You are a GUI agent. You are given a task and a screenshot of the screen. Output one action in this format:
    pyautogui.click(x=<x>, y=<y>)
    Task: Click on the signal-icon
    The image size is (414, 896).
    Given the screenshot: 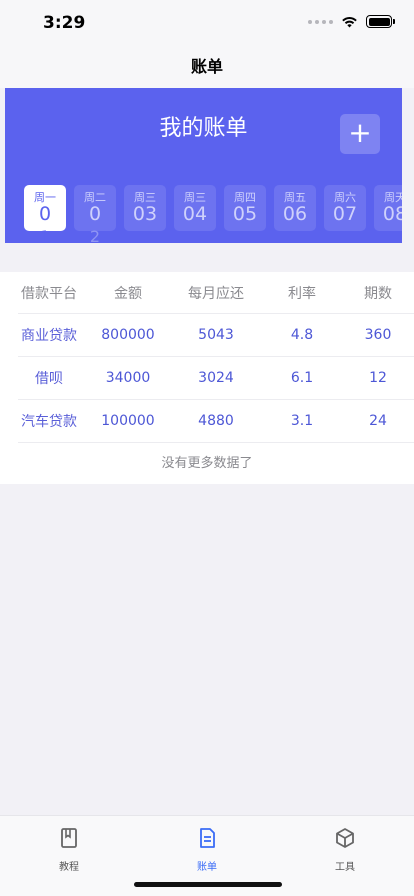 What is the action you would take?
    pyautogui.click(x=320, y=21)
    